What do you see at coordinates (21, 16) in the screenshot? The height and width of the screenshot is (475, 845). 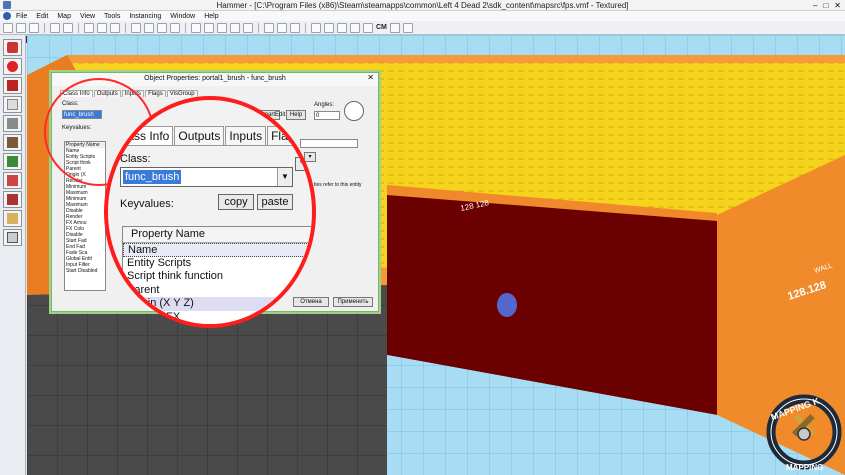 I see `menu-file: File` at bounding box center [21, 16].